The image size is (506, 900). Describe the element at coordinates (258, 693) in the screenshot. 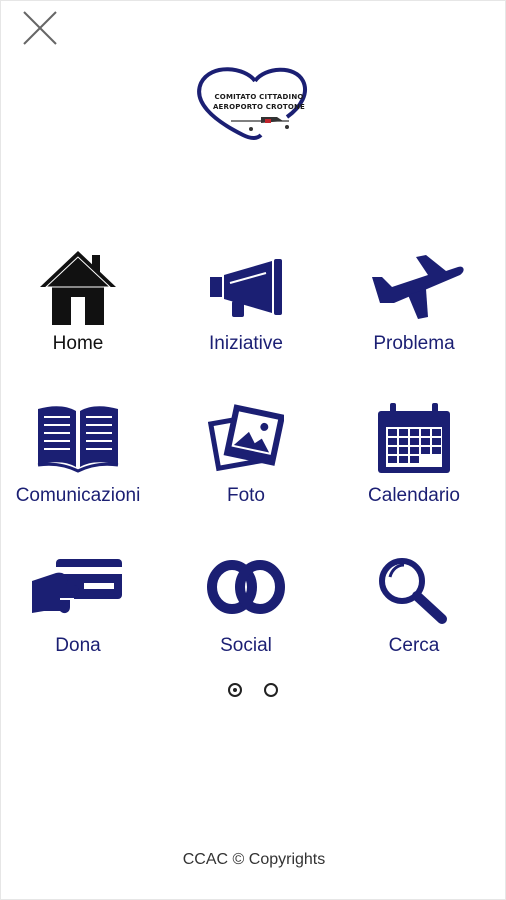

I see `page-indicator` at that location.